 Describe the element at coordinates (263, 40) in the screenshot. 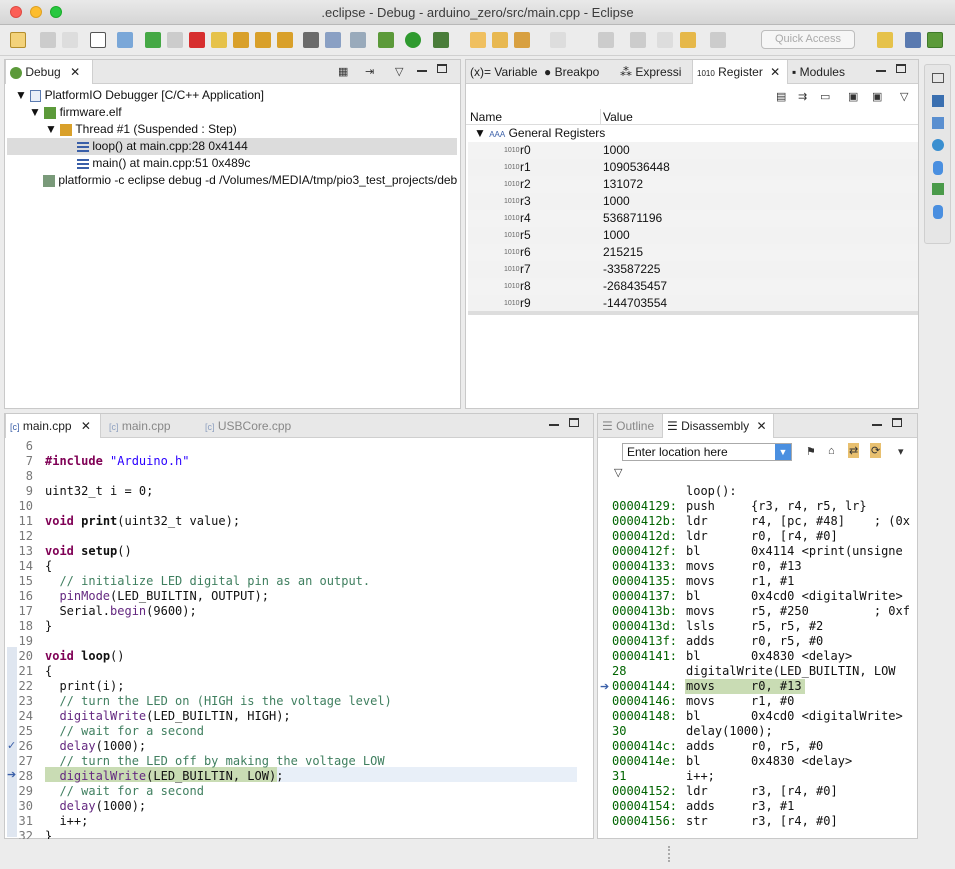

I see `step-over-icon` at that location.